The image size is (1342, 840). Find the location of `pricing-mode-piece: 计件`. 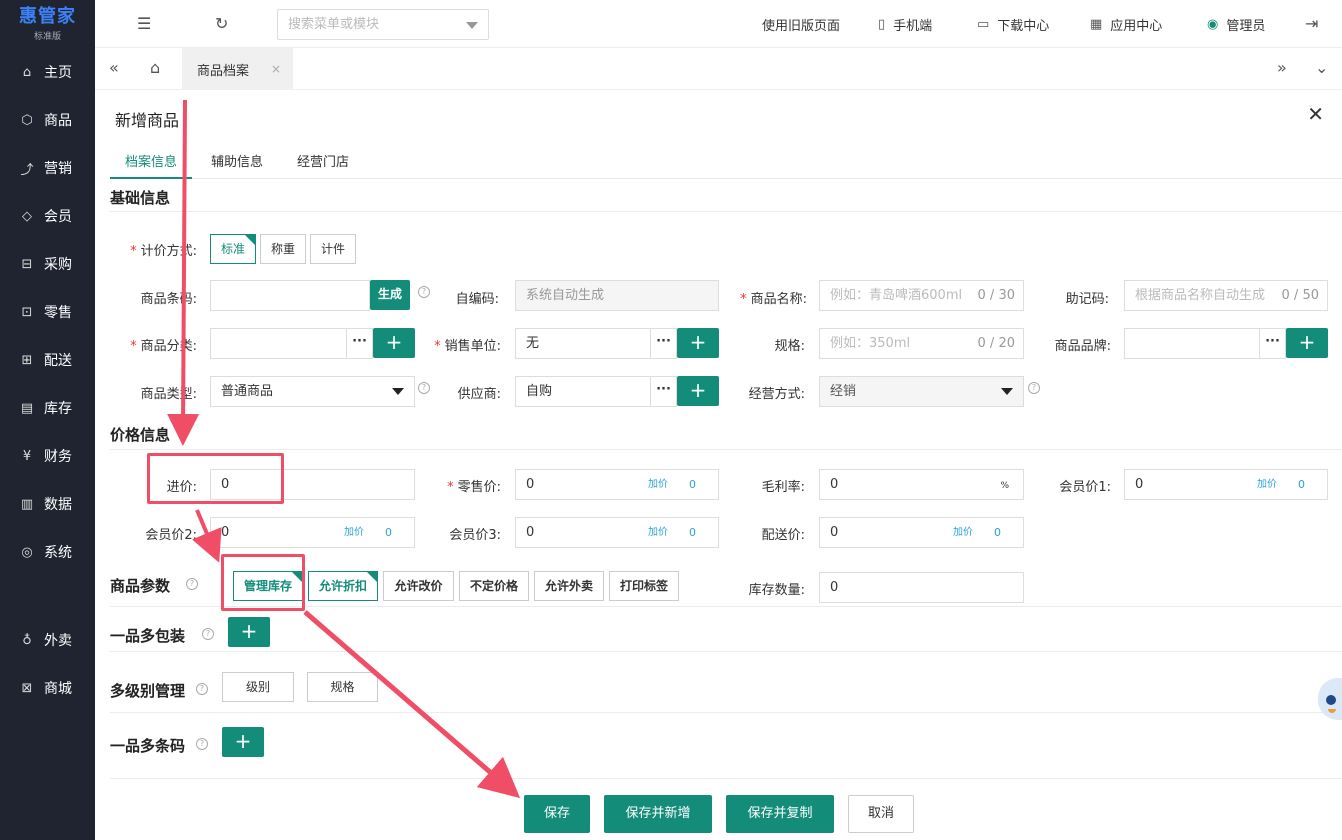

pricing-mode-piece: 计件 is located at coordinates (333, 249).